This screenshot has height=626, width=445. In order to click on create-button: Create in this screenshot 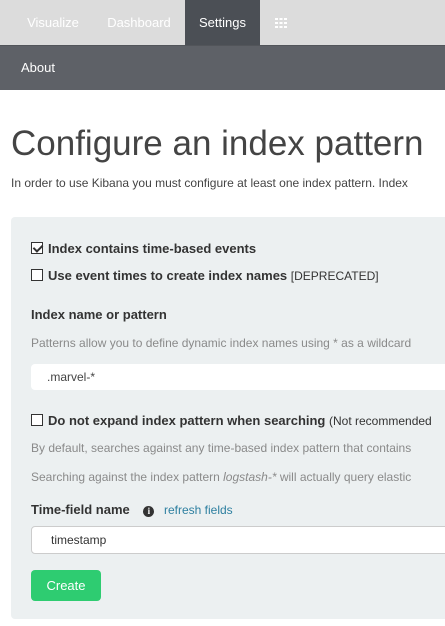, I will do `click(66, 585)`.